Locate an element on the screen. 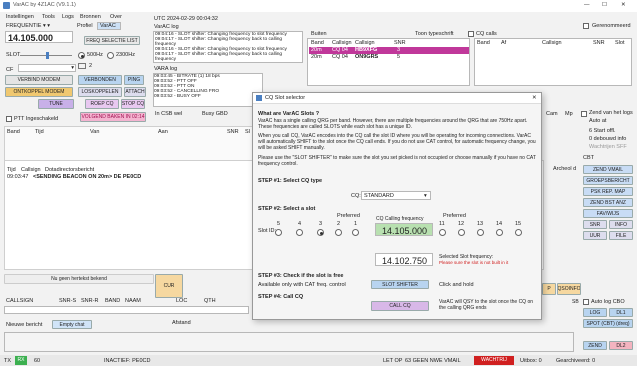 Image resolution: width=637 pixels, height=366 pixels. menu-over: Over is located at coordinates (116, 17).